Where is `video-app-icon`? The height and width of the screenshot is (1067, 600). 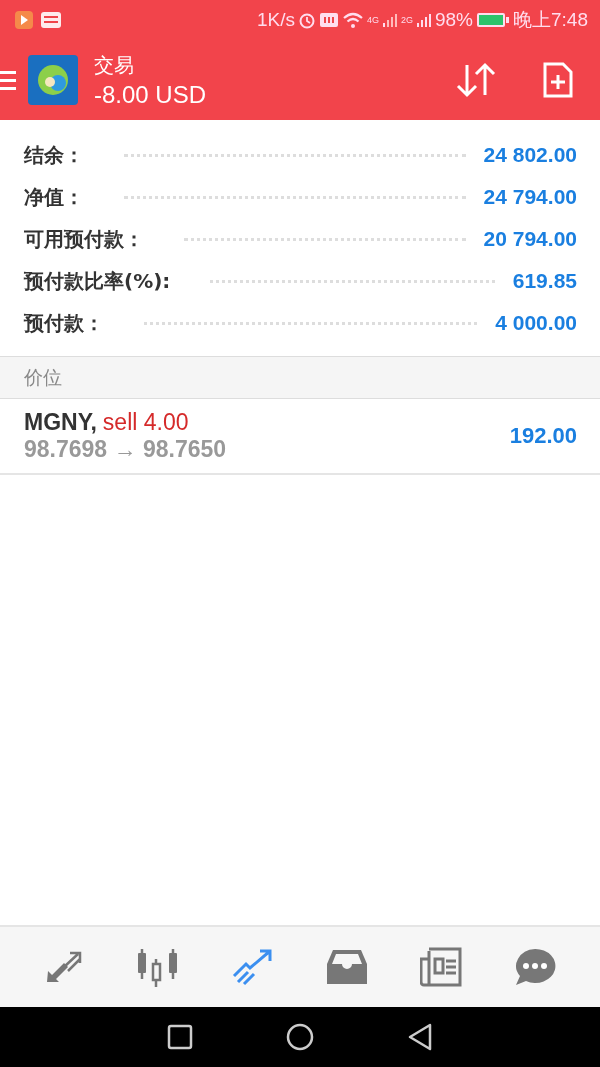 video-app-icon is located at coordinates (24, 20).